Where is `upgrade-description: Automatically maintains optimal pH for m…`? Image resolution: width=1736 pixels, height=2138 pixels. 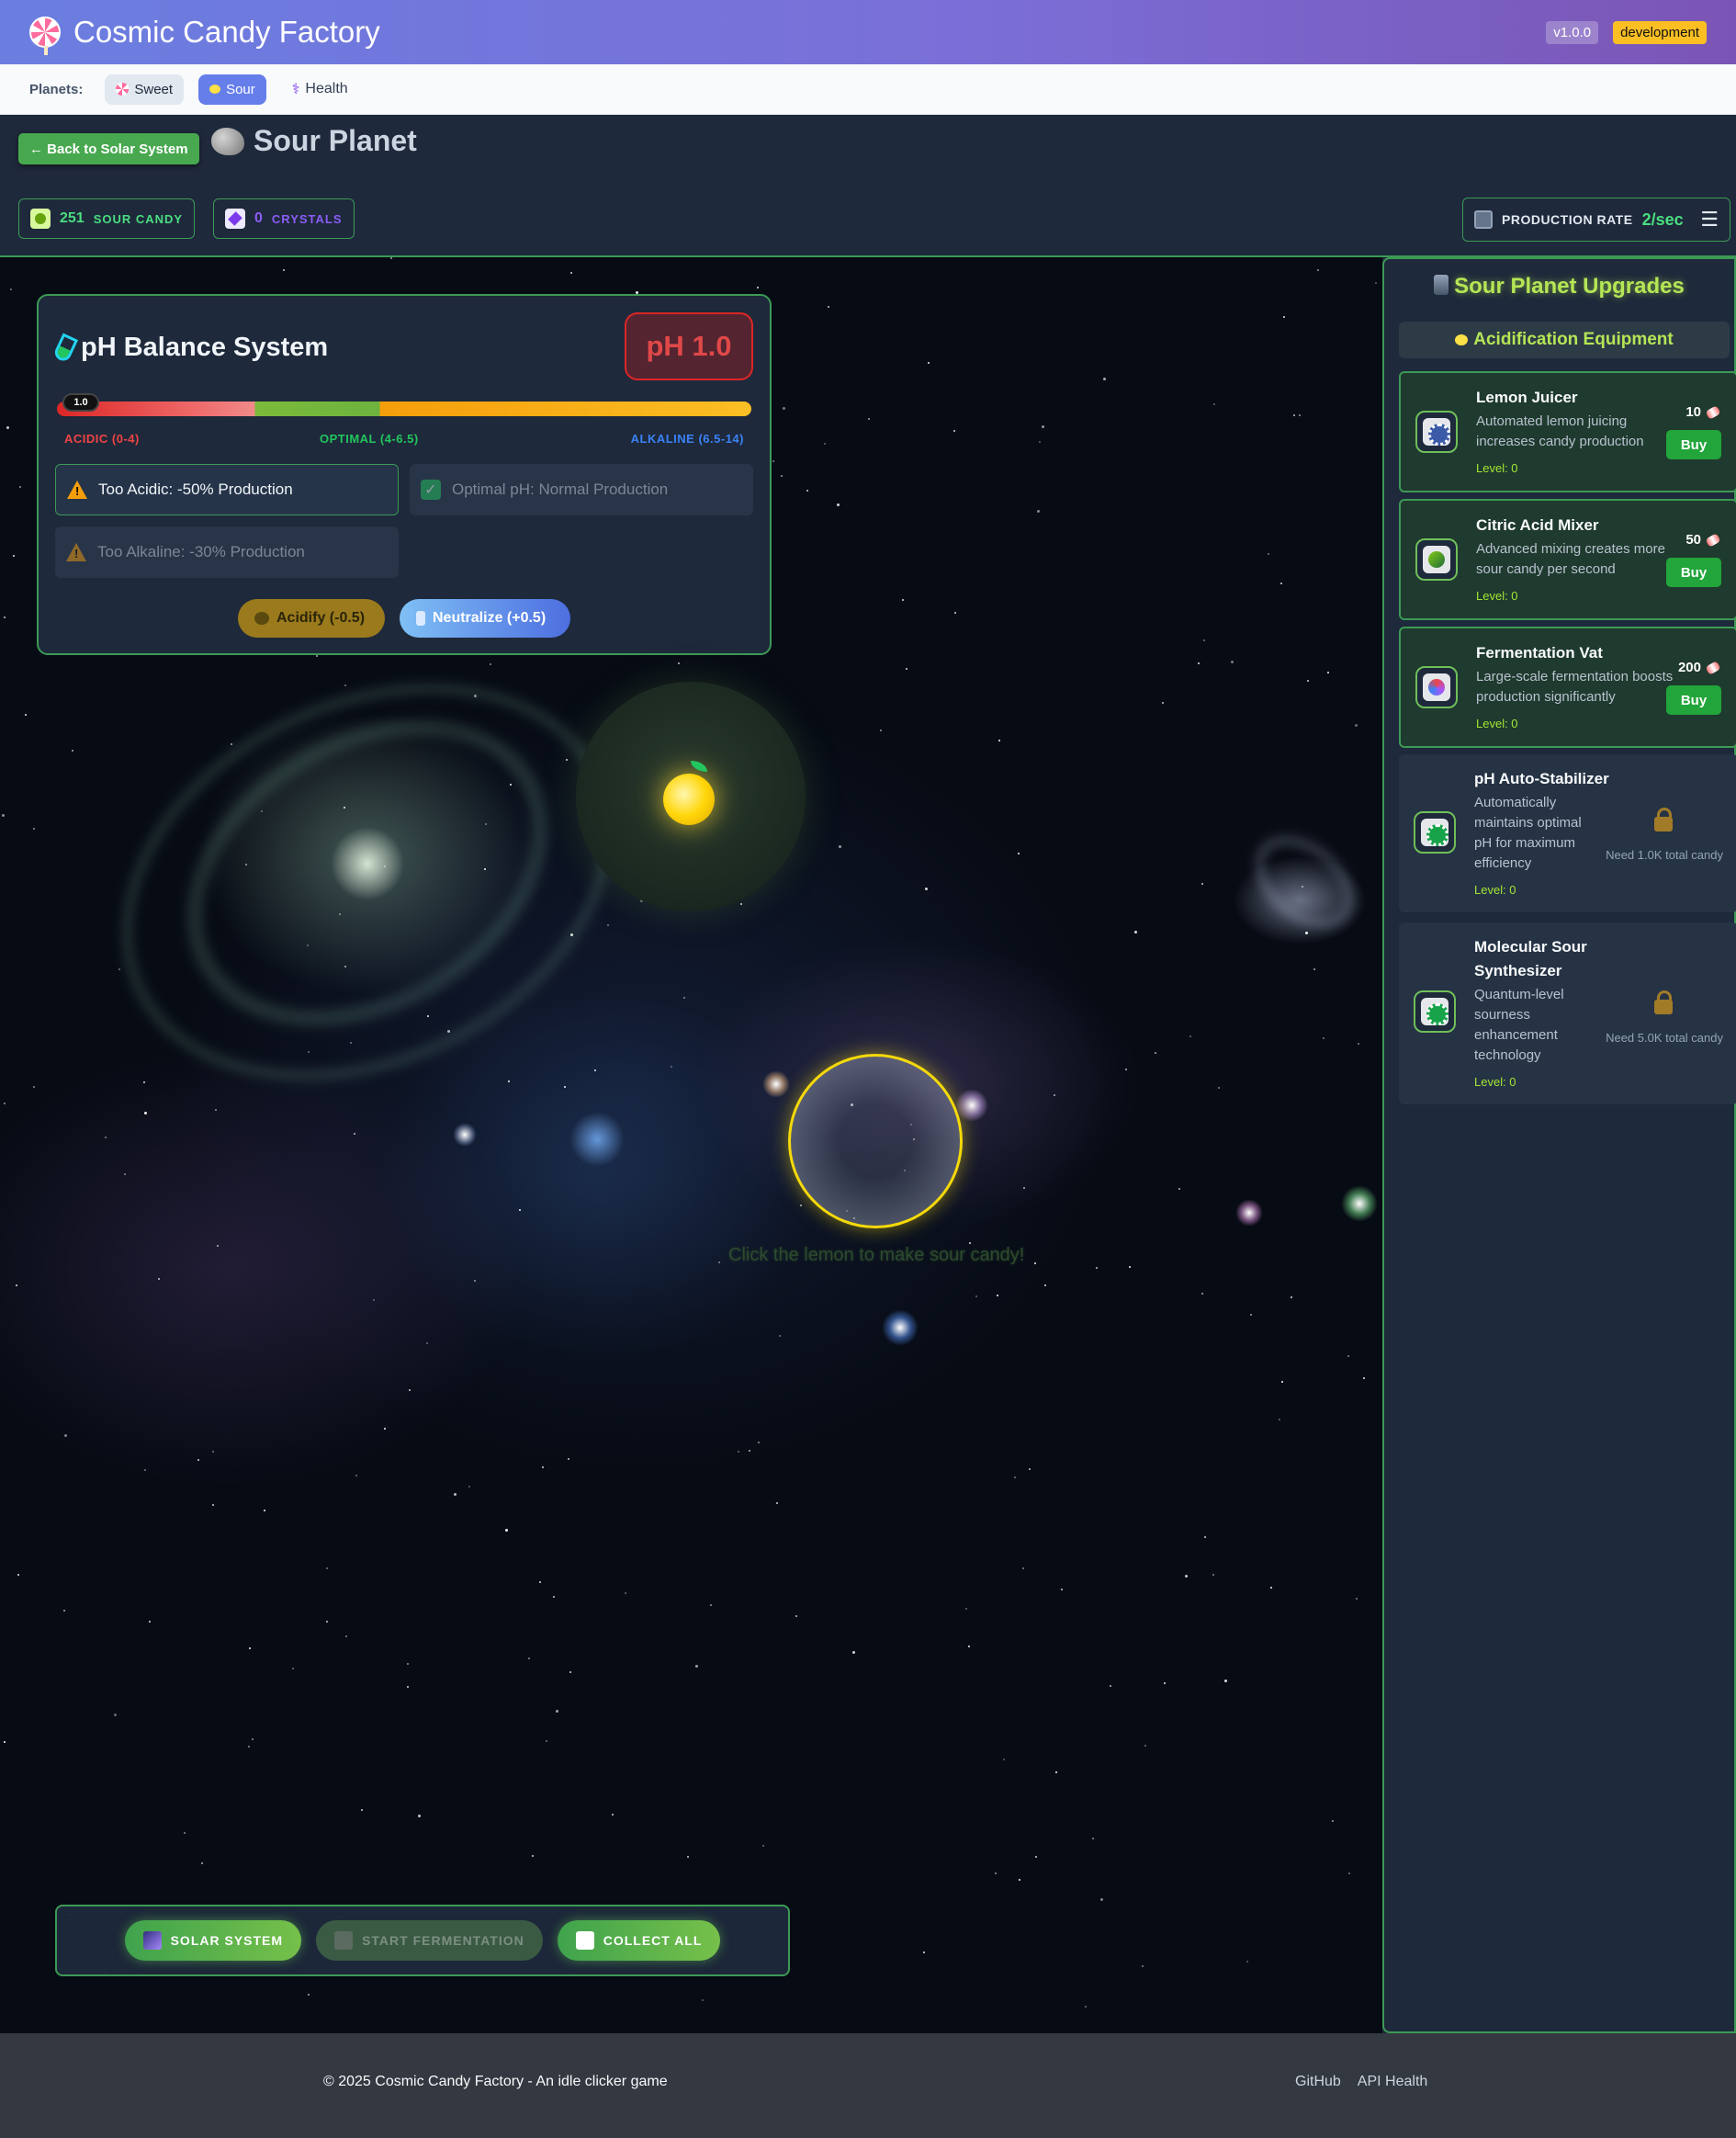 upgrade-description: Automatically maintains optimal pH for m… is located at coordinates (1528, 833).